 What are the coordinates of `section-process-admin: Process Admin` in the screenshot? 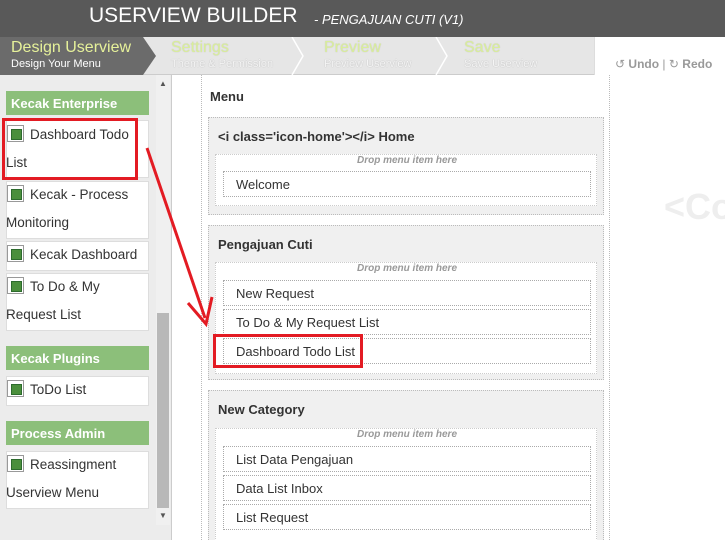 It's located at (77, 433).